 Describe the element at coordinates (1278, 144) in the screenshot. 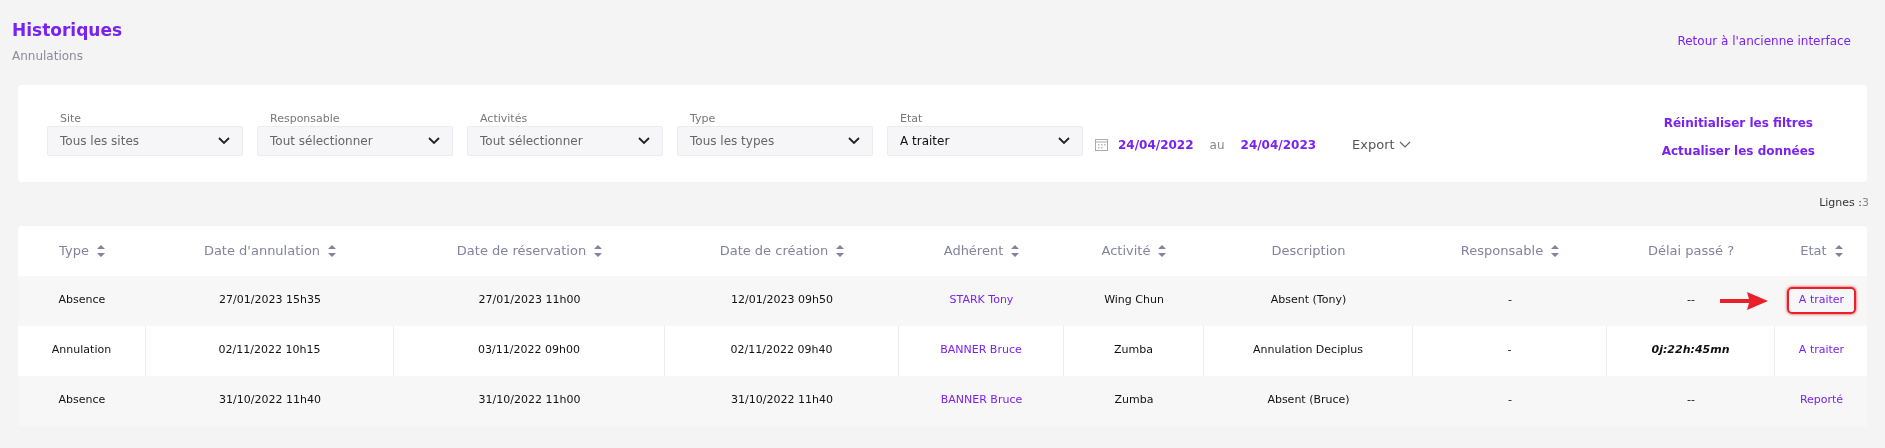

I see `end-date: 24/04/2023` at that location.